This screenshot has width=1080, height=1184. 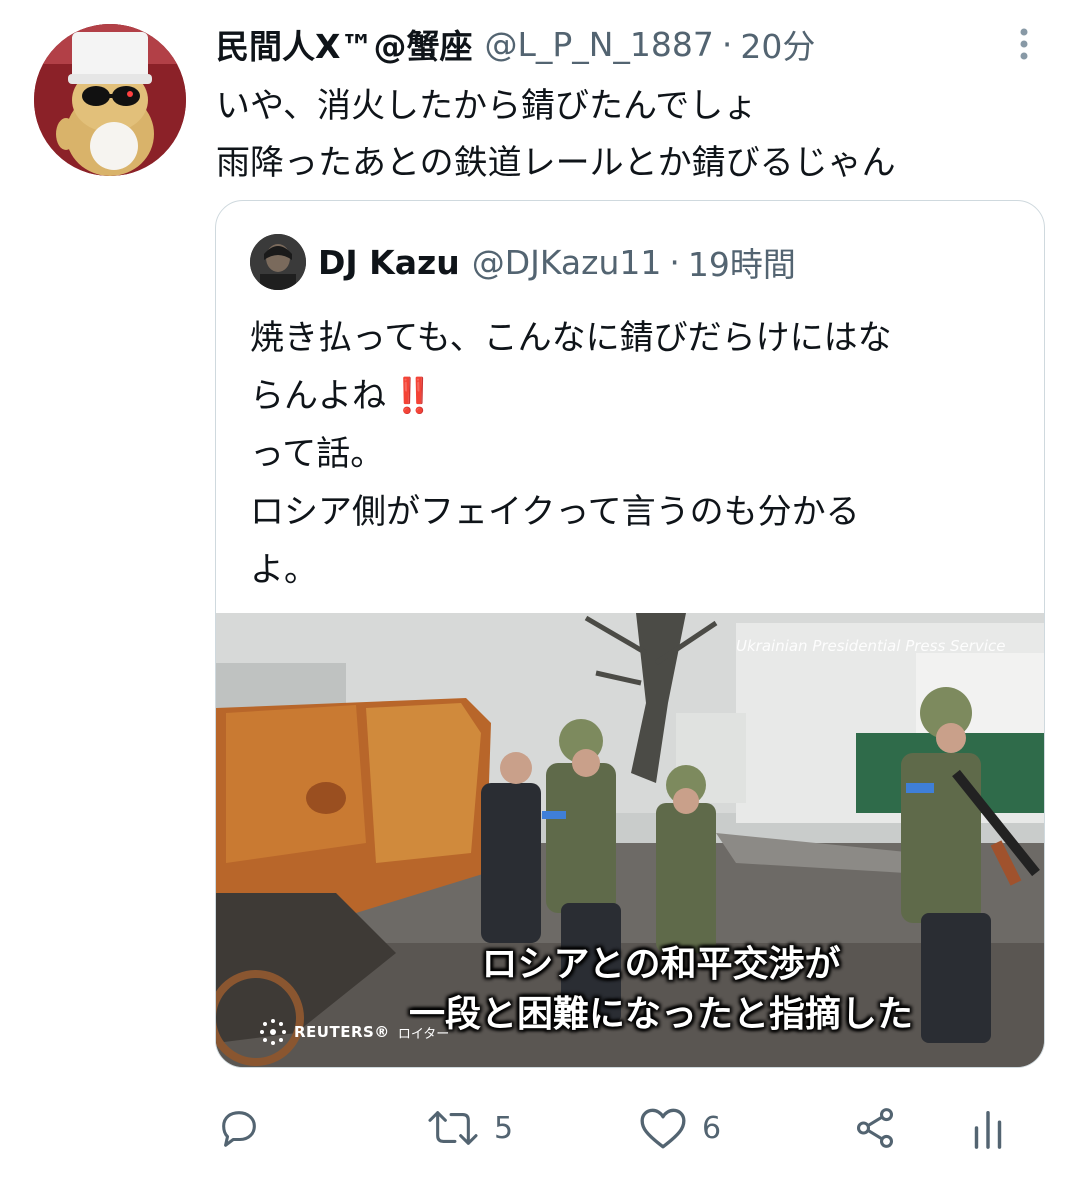 What do you see at coordinates (571, 338) in the screenshot?
I see `quoted-text-line: 焼き払っても、こんなに錆びだらけにはな` at bounding box center [571, 338].